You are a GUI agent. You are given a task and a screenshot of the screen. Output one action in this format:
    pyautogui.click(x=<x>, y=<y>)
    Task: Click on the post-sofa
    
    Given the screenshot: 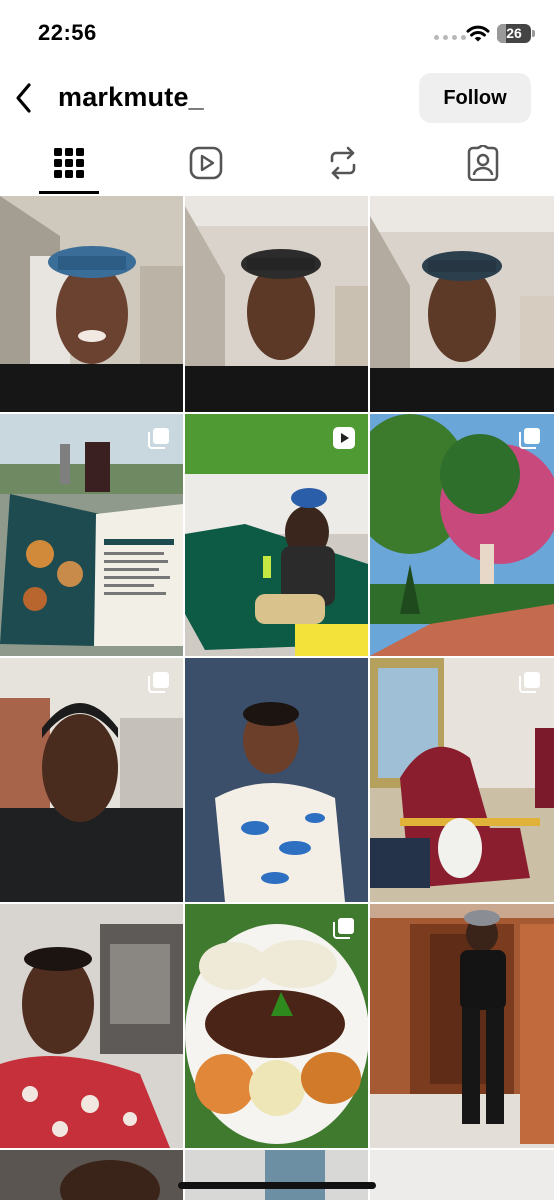 What is the action you would take?
    pyautogui.click(x=276, y=535)
    